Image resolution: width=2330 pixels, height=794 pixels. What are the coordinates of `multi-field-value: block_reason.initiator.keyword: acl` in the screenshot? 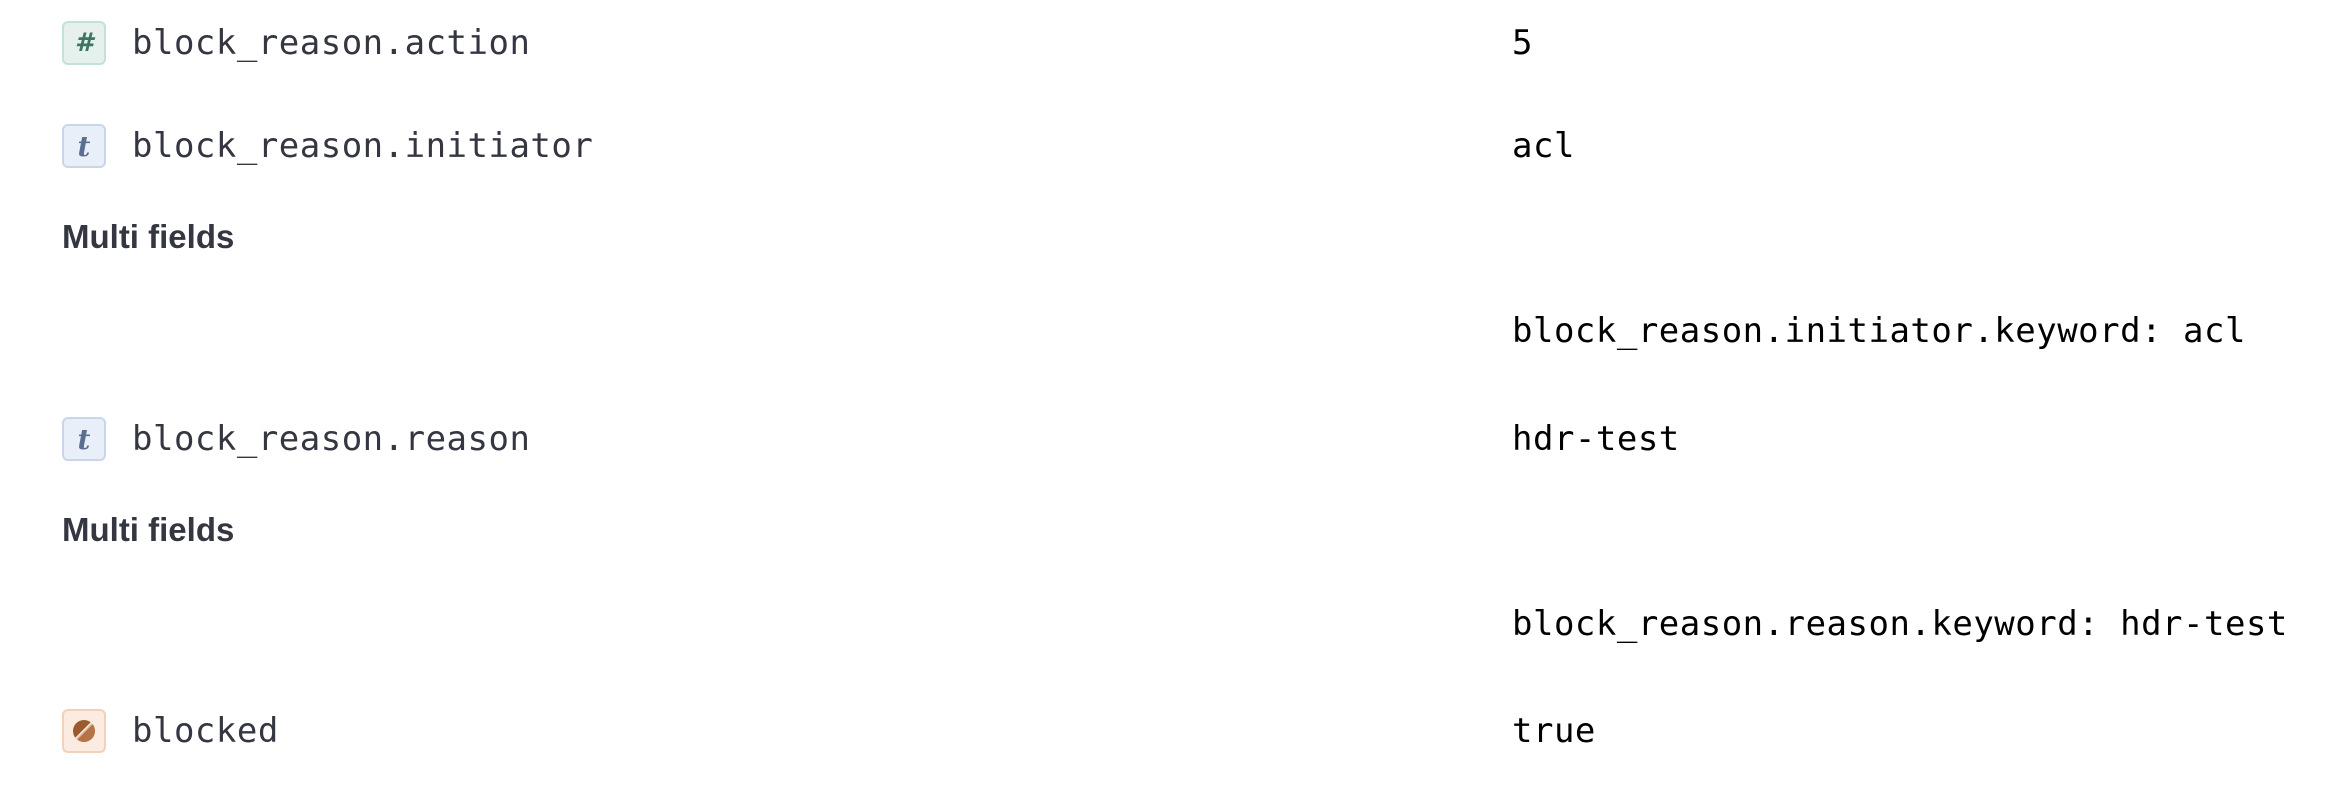 It's located at (1879, 331).